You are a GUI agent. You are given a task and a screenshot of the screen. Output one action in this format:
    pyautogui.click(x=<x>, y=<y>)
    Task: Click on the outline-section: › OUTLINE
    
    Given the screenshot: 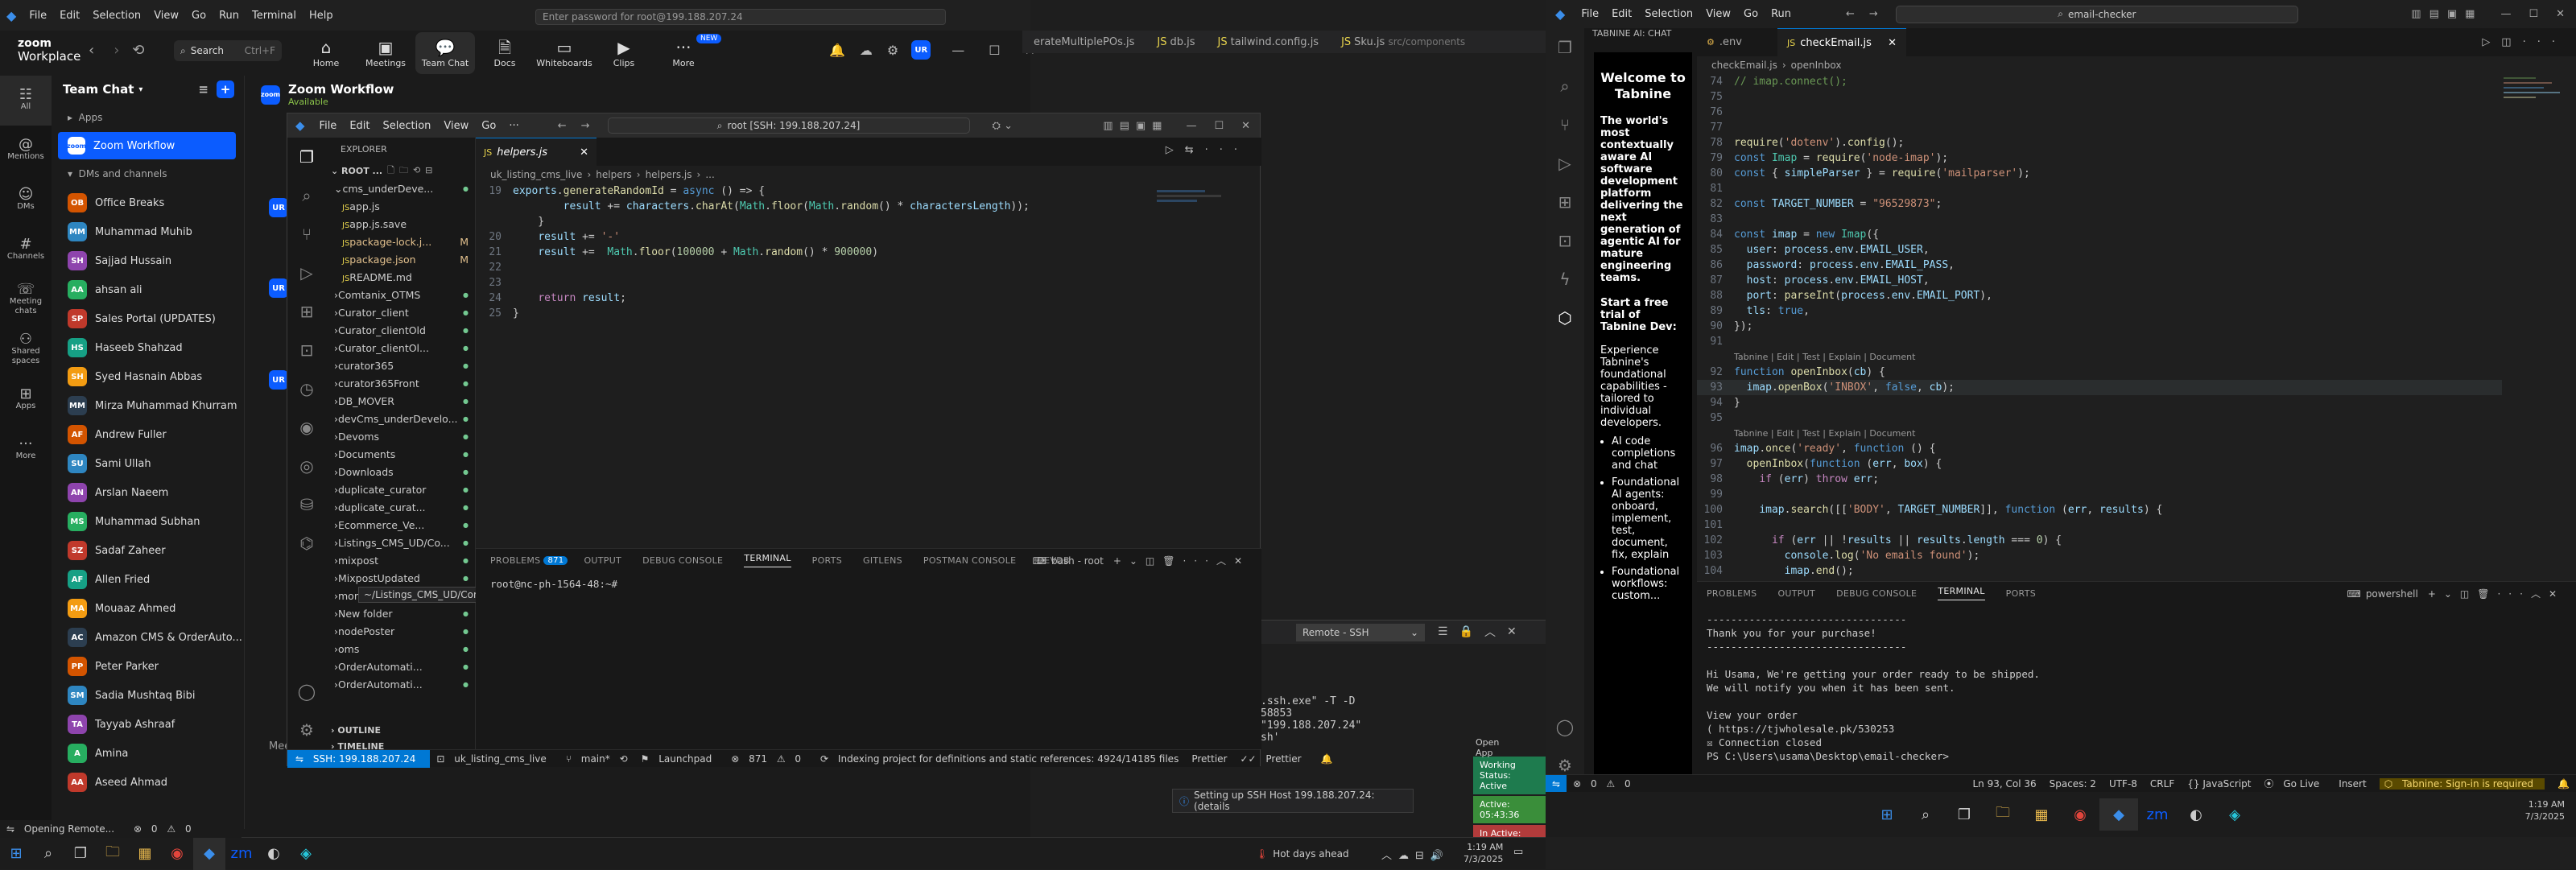 What is the action you would take?
    pyautogui.click(x=400, y=733)
    